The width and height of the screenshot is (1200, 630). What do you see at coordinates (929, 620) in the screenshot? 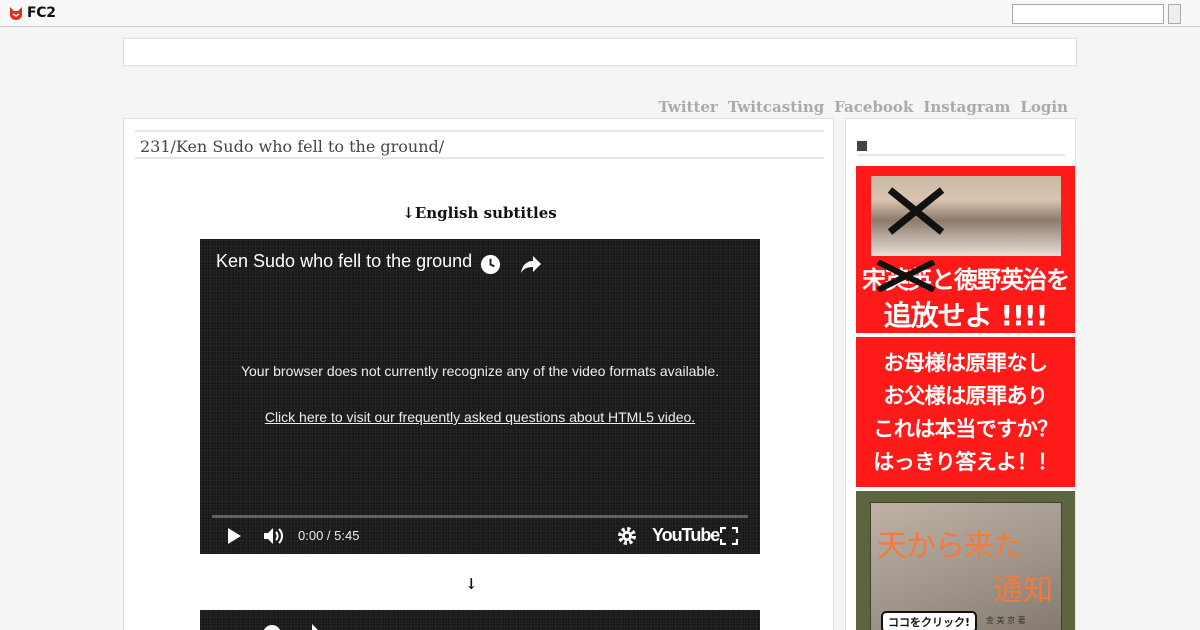
I see `click-here-button: ココをクリック!` at bounding box center [929, 620].